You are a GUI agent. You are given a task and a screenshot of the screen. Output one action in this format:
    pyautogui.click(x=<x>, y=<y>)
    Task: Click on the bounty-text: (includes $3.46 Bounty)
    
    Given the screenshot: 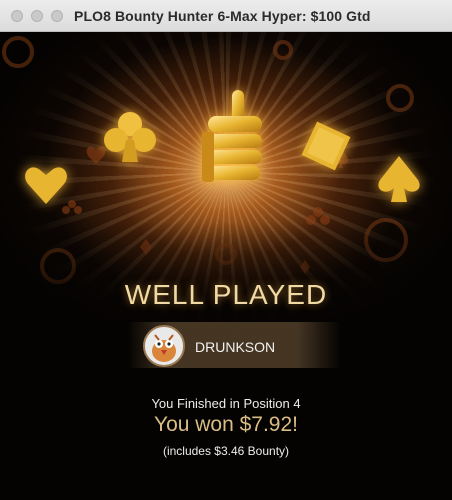 What is the action you would take?
    pyautogui.click(x=226, y=451)
    